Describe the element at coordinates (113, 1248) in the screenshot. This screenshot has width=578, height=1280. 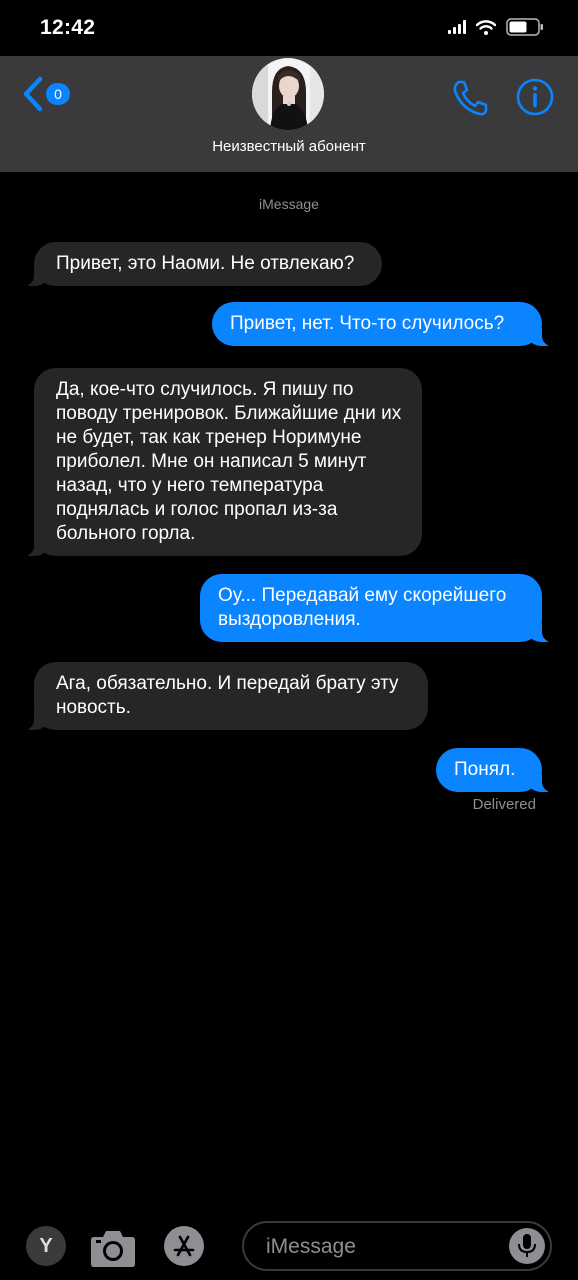
I see `camera-icon` at that location.